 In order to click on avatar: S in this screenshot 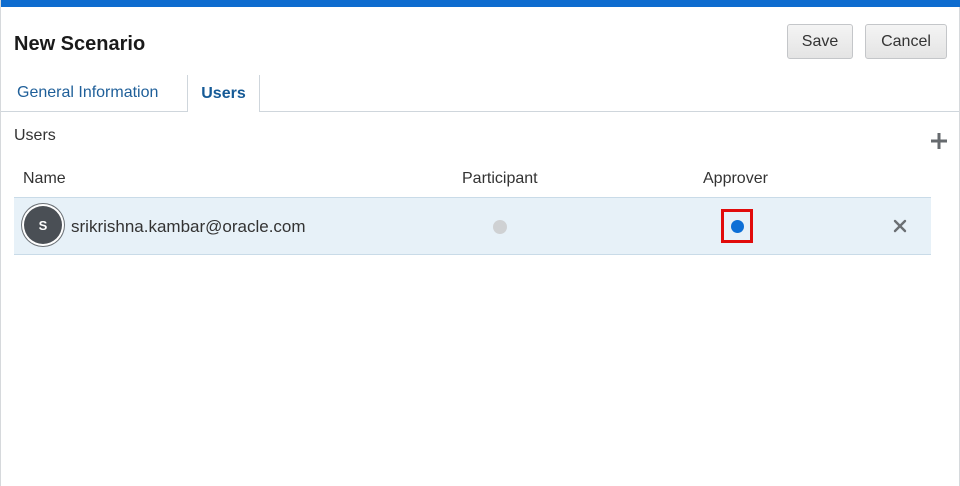, I will do `click(43, 225)`.